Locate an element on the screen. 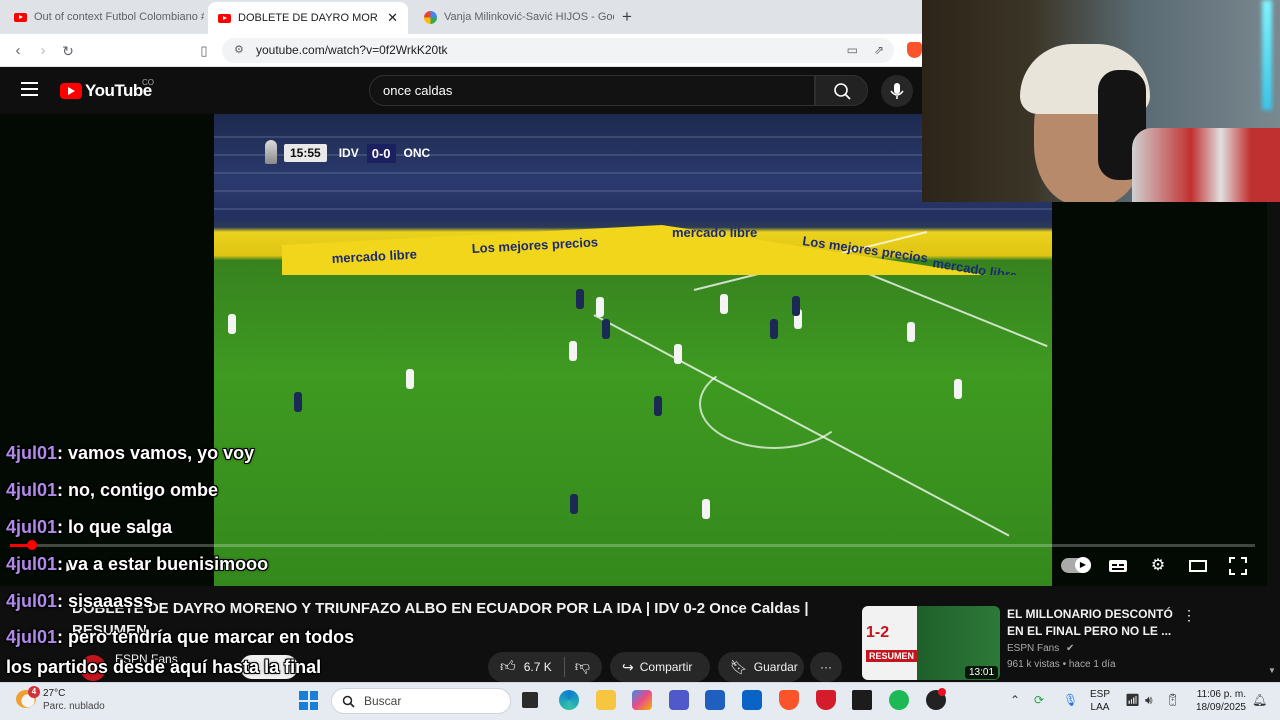 The image size is (1280, 720). like-separator is located at coordinates (564, 667).